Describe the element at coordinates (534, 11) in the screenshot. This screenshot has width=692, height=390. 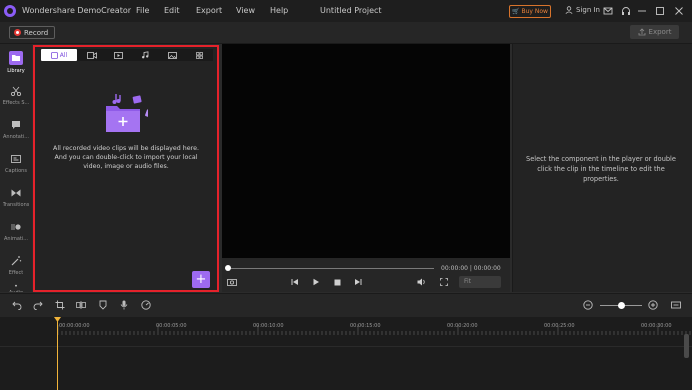
I see `buy-now-label: Buy Now` at that location.